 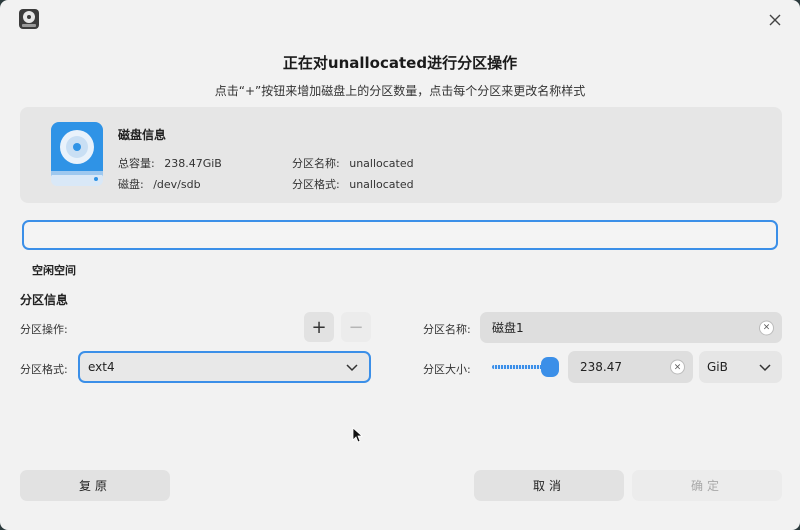 I want to click on partition-info-title: 分区信息, so click(x=44, y=300).